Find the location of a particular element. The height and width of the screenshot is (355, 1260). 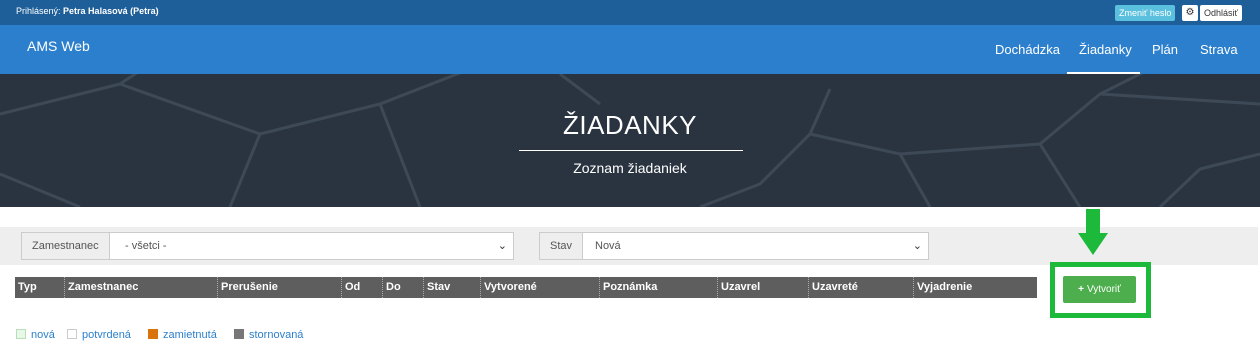

column-header-vyjadrenie: Vyjadrenie is located at coordinates (975, 287).